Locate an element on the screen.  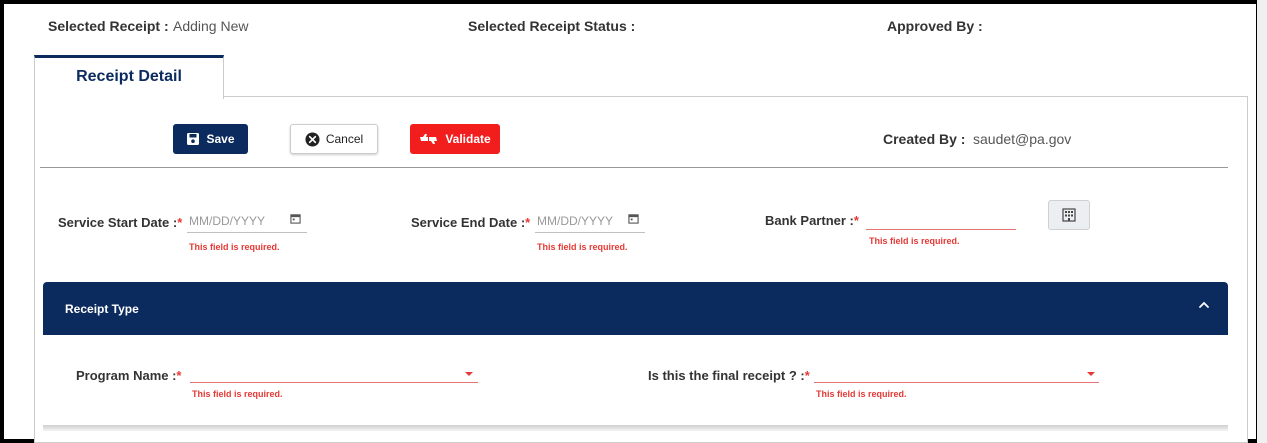
program-name-error: This field is required. is located at coordinates (237, 394).